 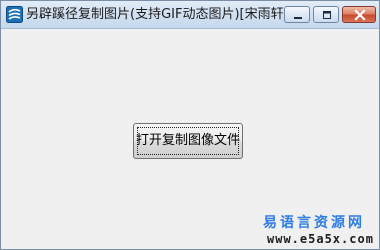 I want to click on close-button, so click(x=359, y=14).